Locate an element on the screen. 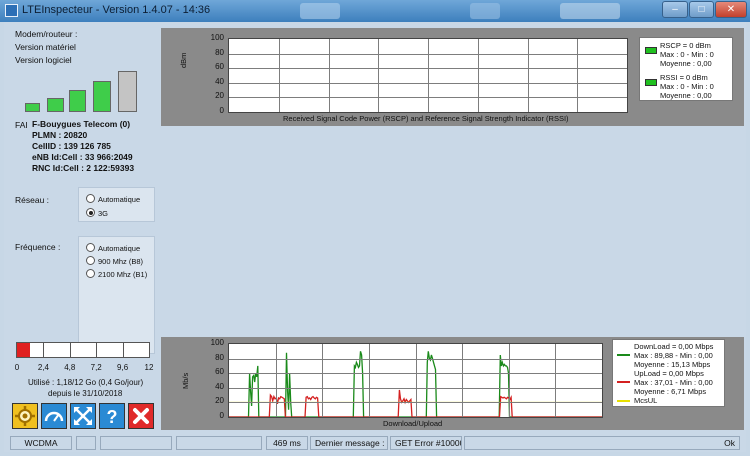 The image size is (750, 456). network-options-panel: Automatique 3G is located at coordinates (116, 204).